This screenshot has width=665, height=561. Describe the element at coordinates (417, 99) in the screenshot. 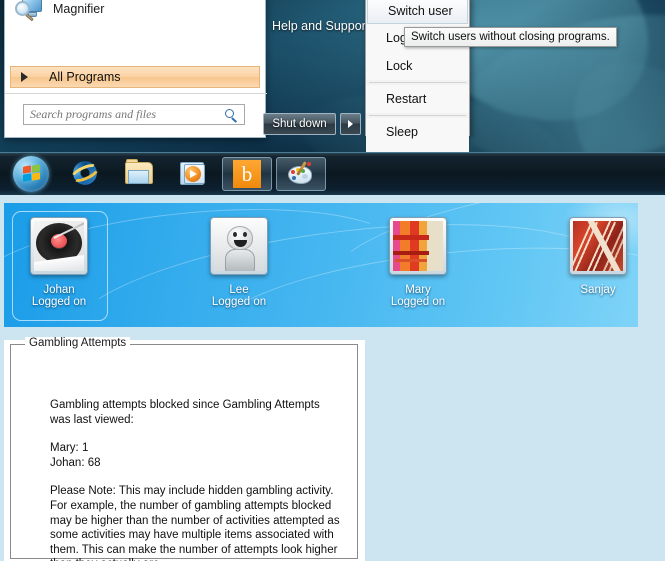

I see `menu-item-restart: Restart` at that location.